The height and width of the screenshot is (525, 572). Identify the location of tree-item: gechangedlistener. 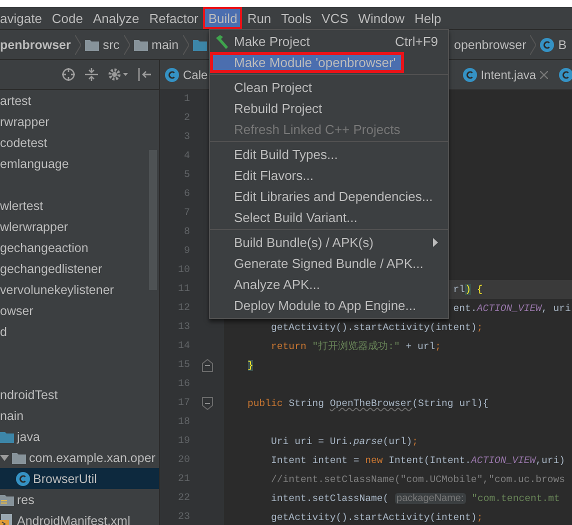
(79, 268).